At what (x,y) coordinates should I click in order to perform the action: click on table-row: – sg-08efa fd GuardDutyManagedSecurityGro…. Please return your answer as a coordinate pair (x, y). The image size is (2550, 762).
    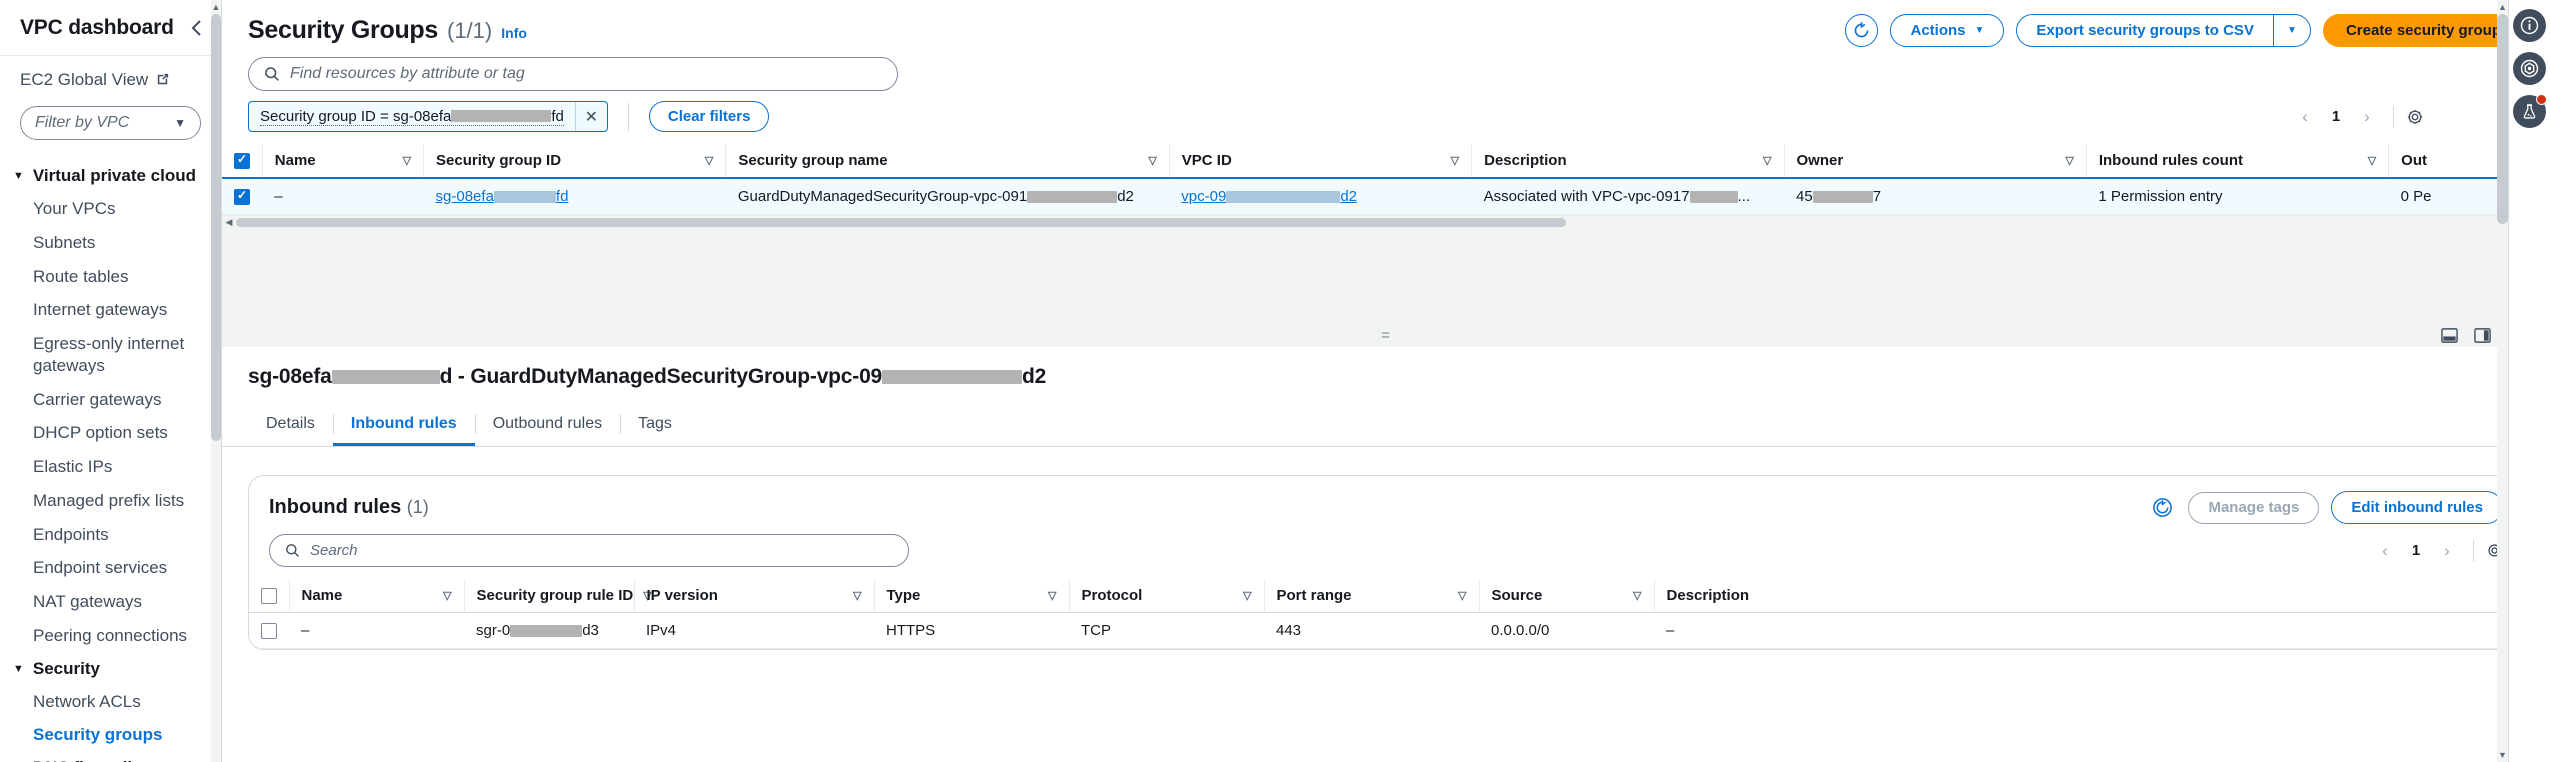
    Looking at the image, I should click on (1386, 197).